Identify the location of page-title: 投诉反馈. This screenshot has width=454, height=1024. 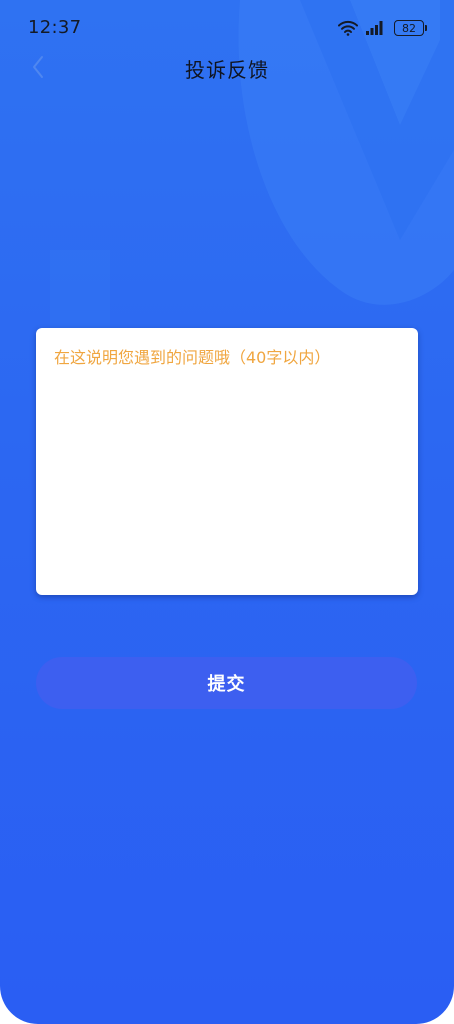
(227, 70).